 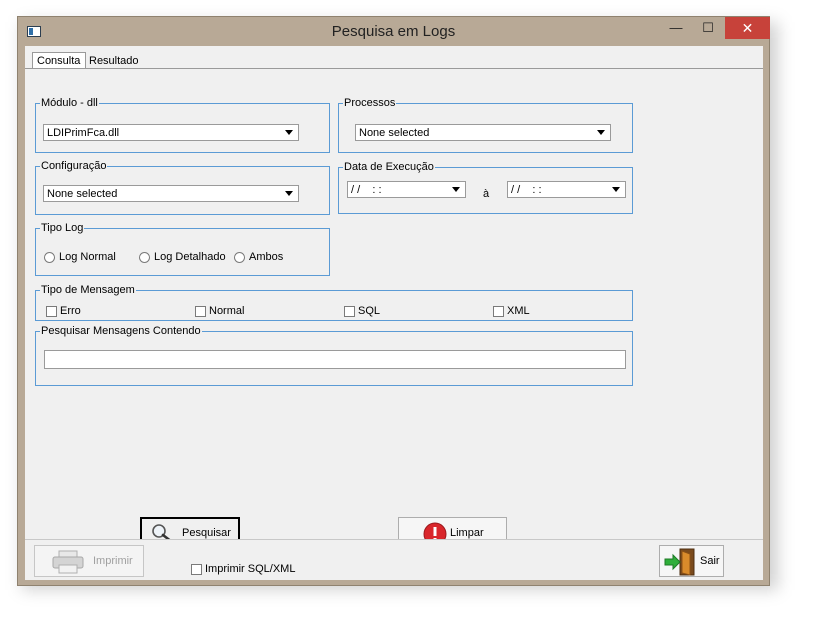 What do you see at coordinates (518, 311) in the screenshot?
I see `xml-label: XML` at bounding box center [518, 311].